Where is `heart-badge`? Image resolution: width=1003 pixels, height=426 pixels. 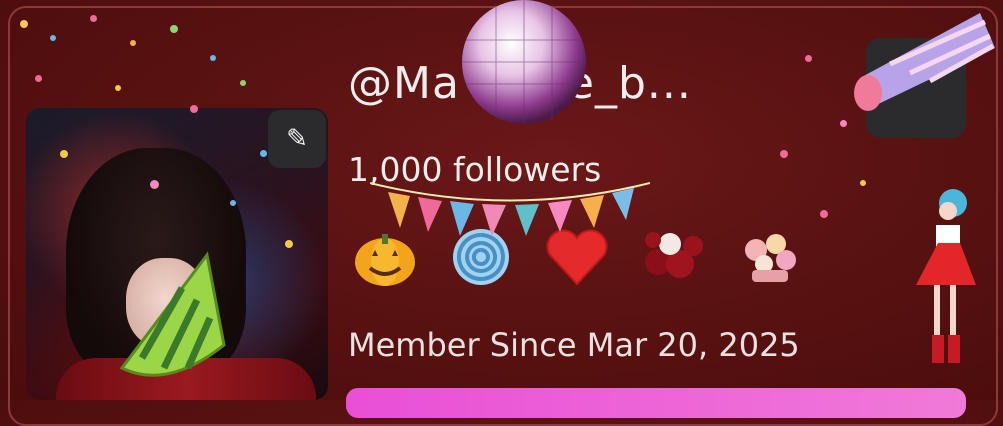
heart-badge is located at coordinates (577, 257).